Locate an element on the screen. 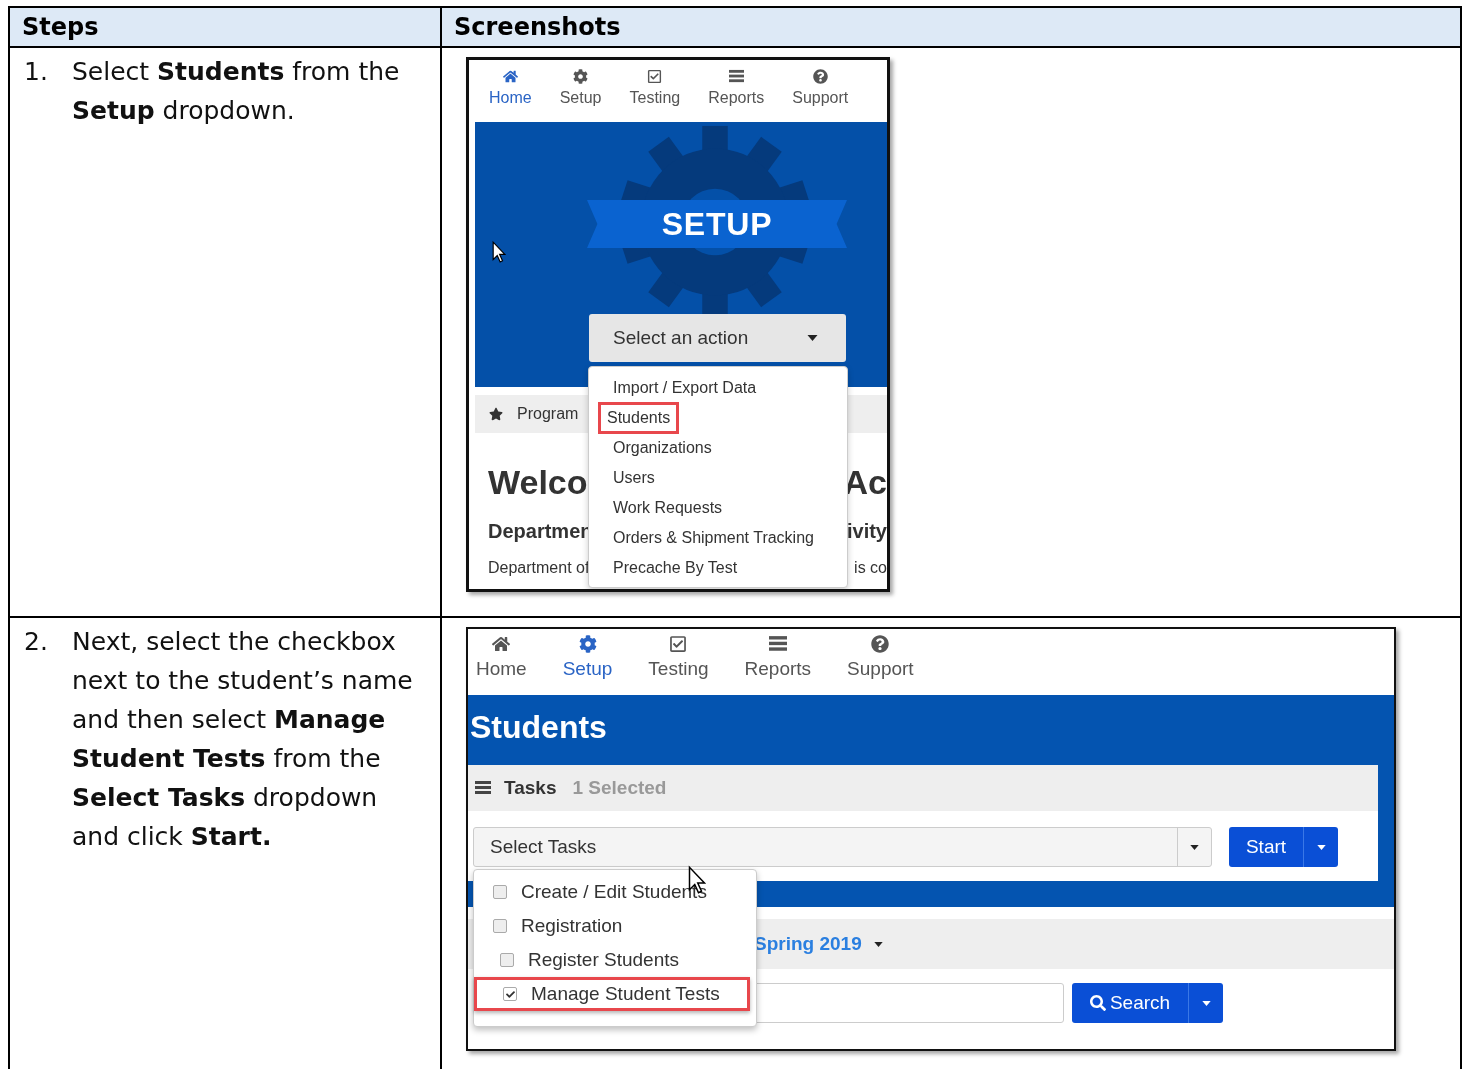 This screenshot has height=1069, width=1467. menu-item: Users is located at coordinates (634, 478).